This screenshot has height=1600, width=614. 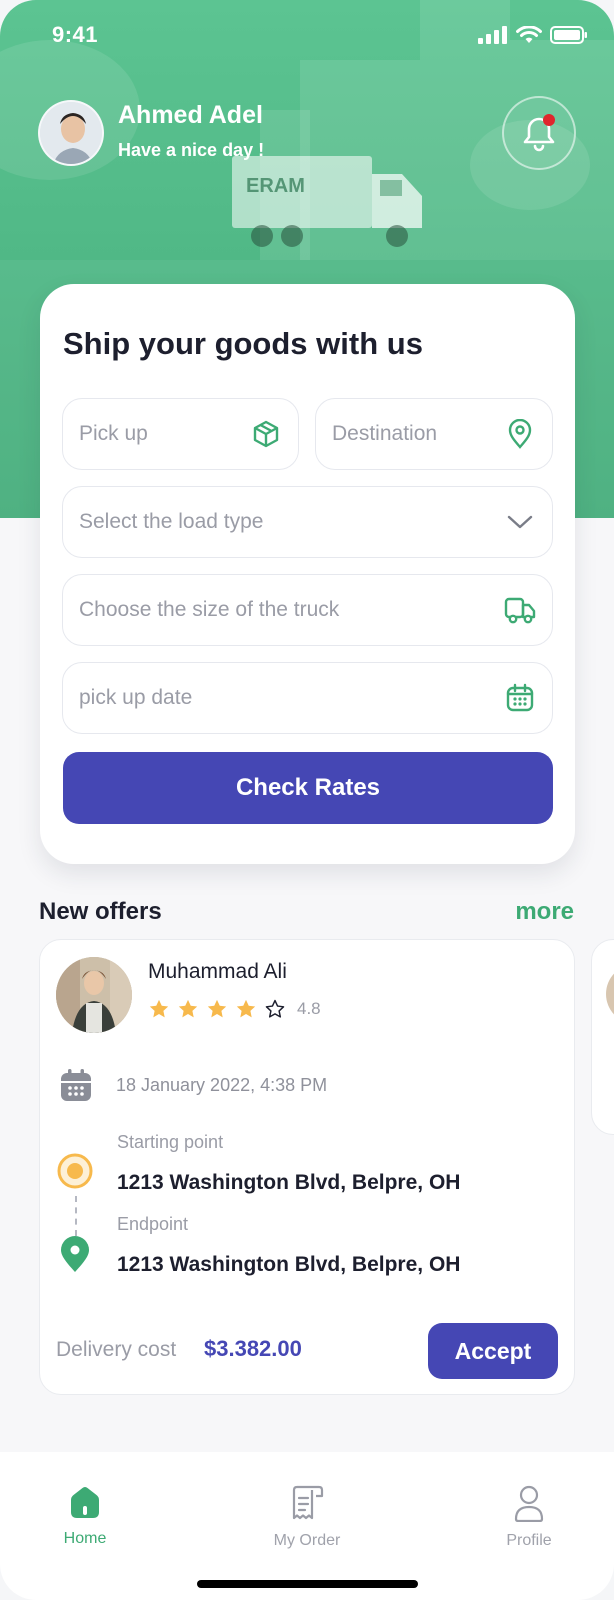 I want to click on truck-illustration: ERAM, so click(x=327, y=201).